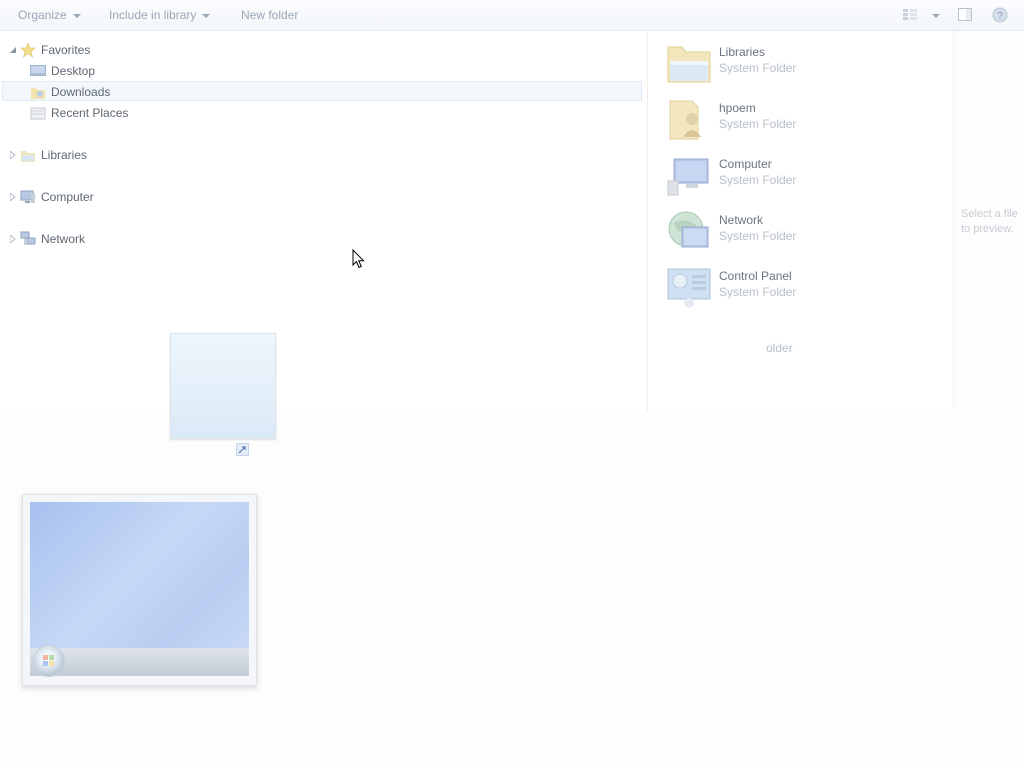 This screenshot has height=768, width=1024. I want to click on desktop-shortcut-tile, so click(223, 386).